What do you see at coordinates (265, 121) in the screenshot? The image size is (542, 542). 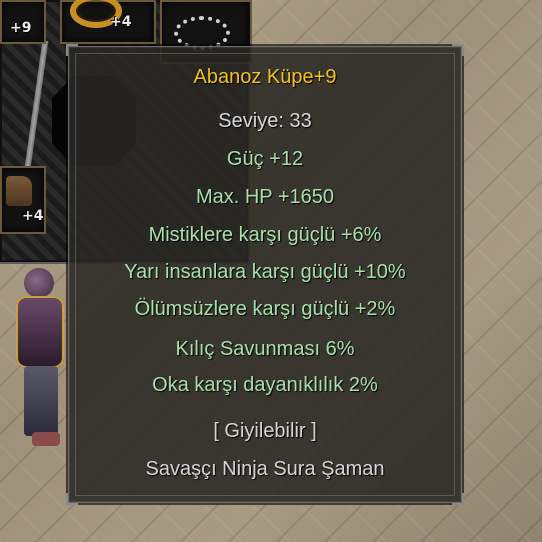 I see `item-level: Seviye: 33` at bounding box center [265, 121].